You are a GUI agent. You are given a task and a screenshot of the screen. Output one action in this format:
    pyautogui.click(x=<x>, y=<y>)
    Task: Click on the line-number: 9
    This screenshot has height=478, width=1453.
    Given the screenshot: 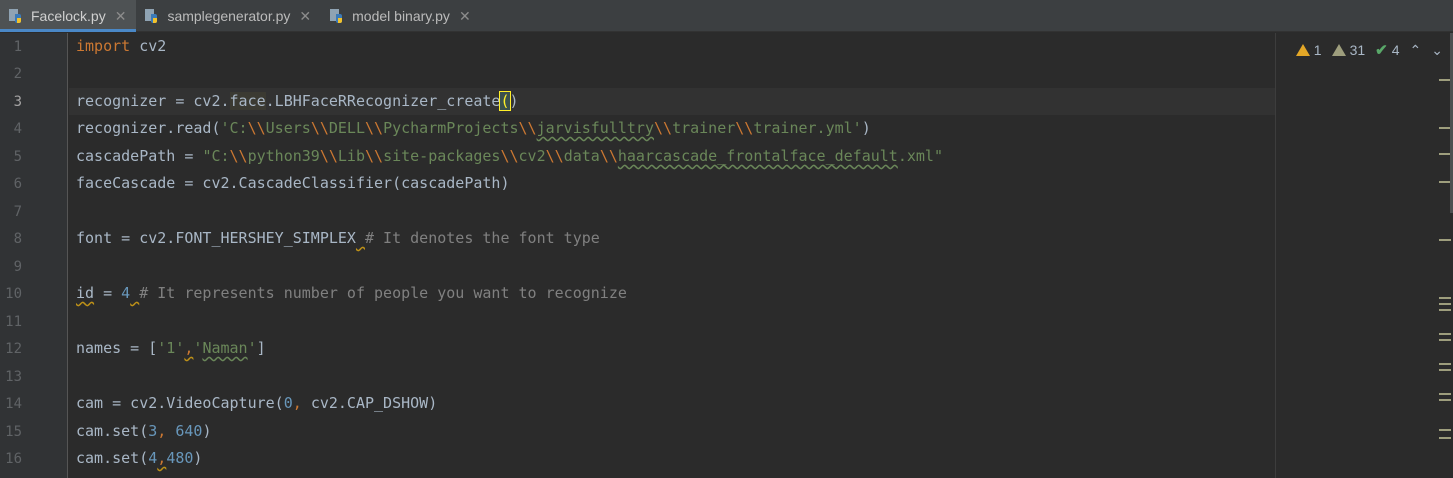 What is the action you would take?
    pyautogui.click(x=17, y=267)
    